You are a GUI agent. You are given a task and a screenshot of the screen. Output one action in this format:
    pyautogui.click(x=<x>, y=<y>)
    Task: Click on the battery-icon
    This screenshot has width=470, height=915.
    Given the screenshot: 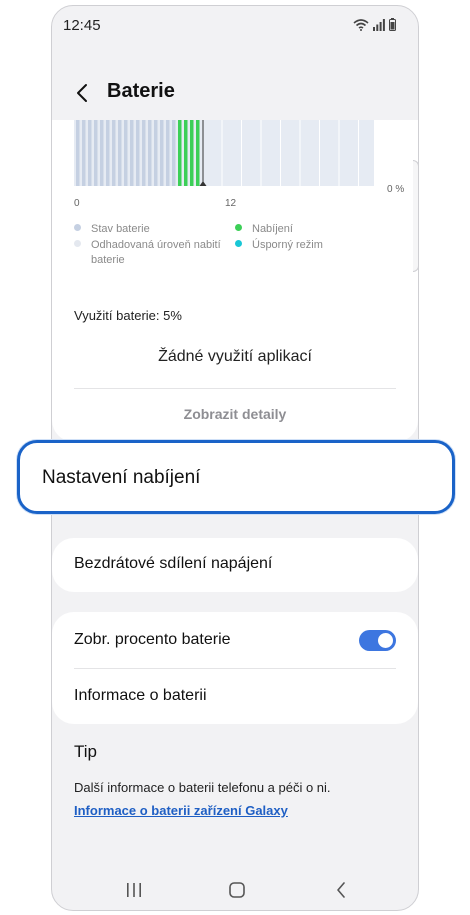 What is the action you would take?
    pyautogui.click(x=392, y=24)
    